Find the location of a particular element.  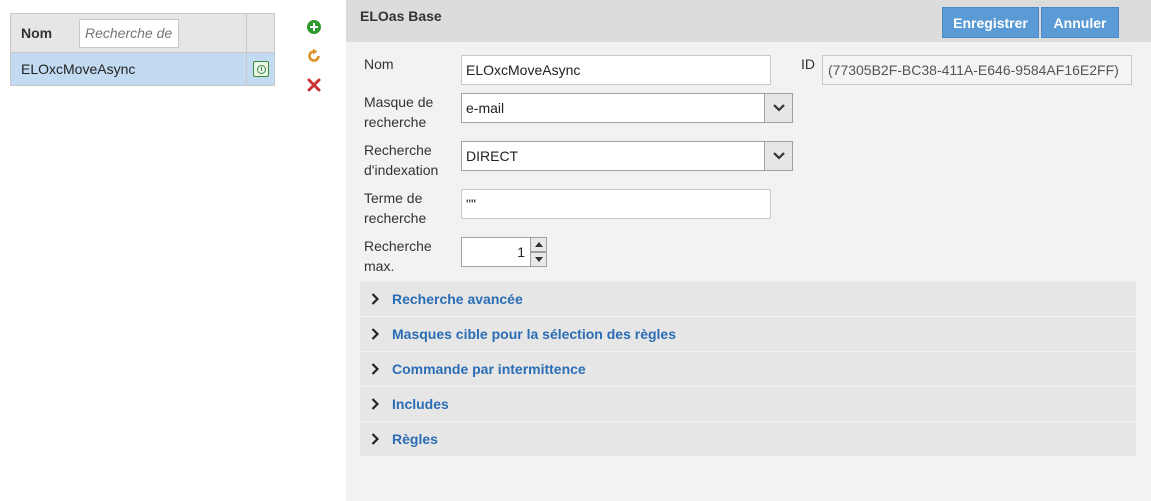

search-mask-value: e-mail is located at coordinates (485, 108).